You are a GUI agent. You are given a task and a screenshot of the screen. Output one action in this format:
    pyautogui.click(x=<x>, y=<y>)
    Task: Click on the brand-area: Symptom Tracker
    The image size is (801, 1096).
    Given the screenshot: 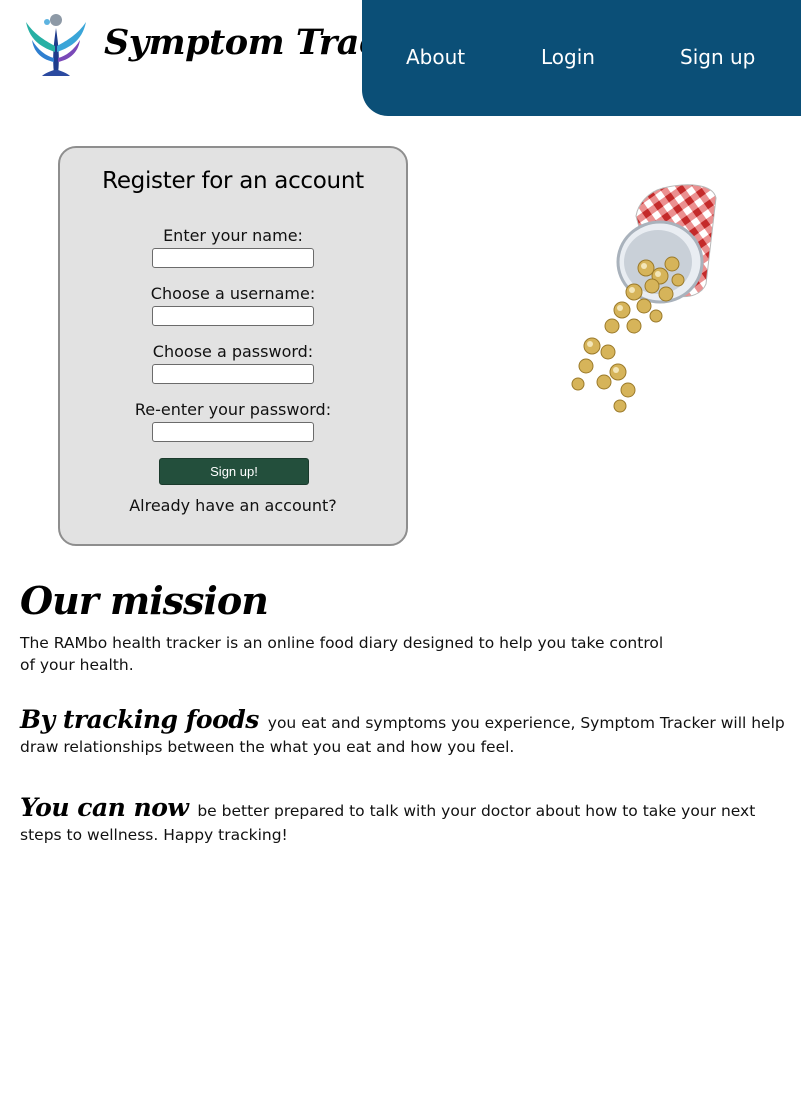 What is the action you would take?
    pyautogui.click(x=222, y=58)
    